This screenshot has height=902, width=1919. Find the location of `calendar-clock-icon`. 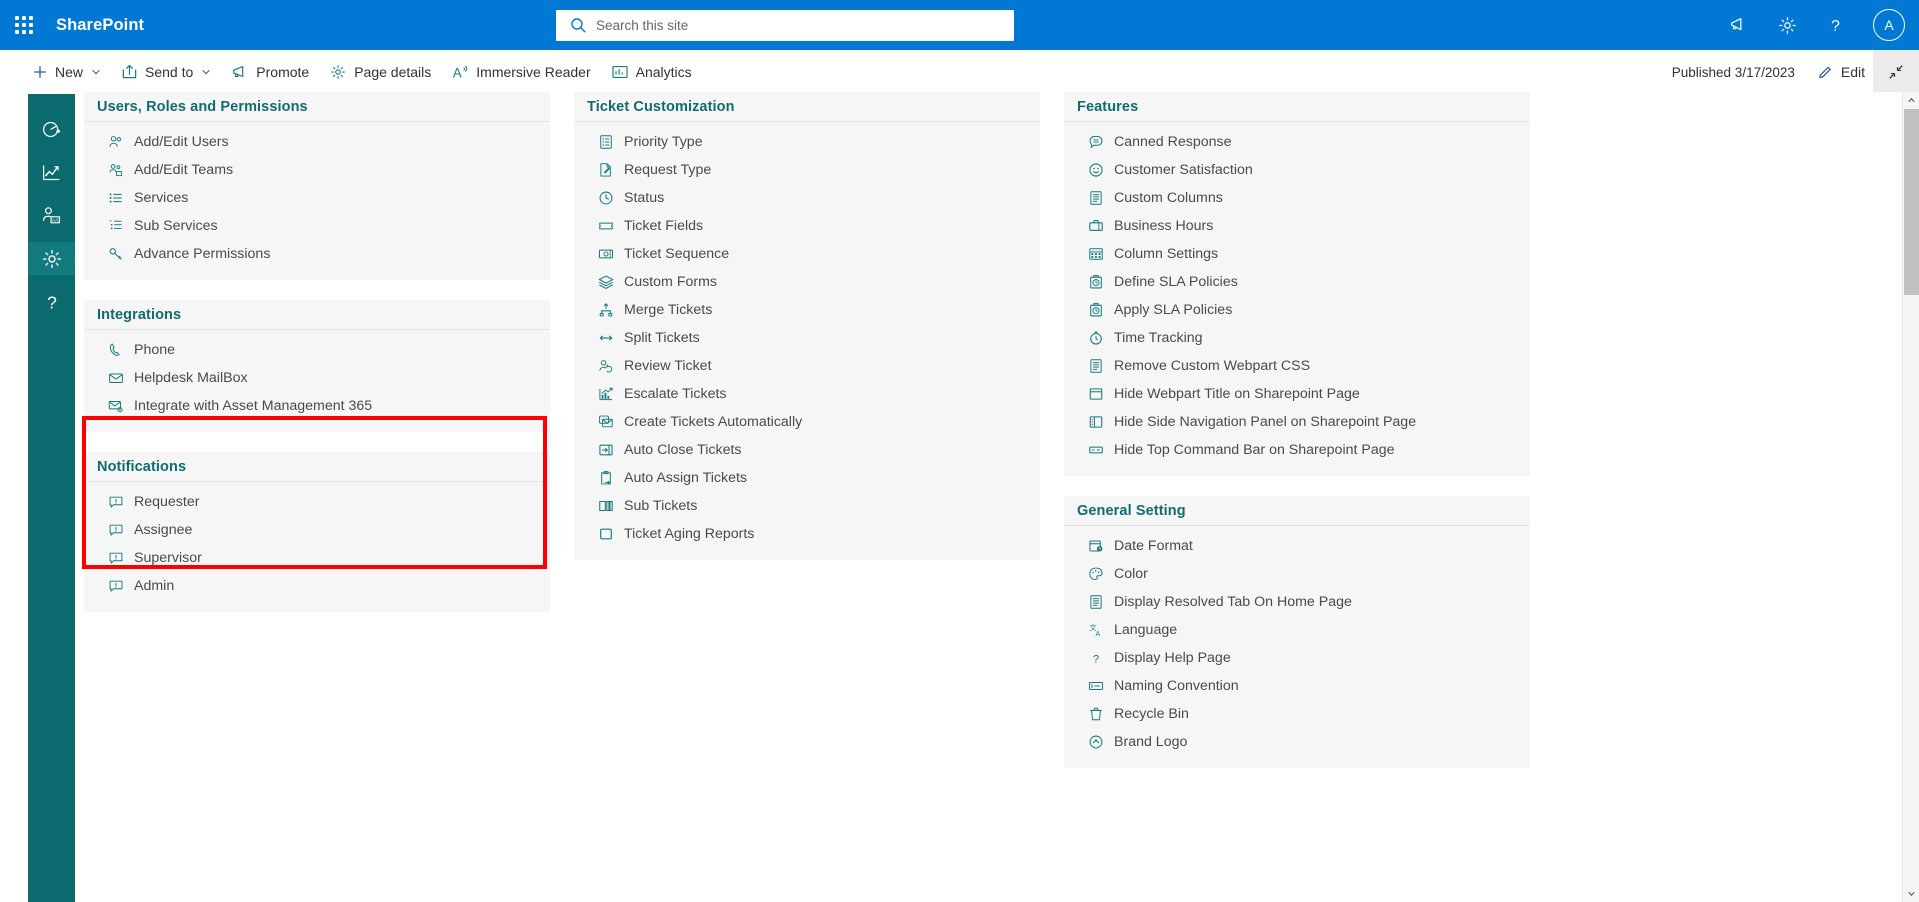

calendar-clock-icon is located at coordinates (1096, 546).